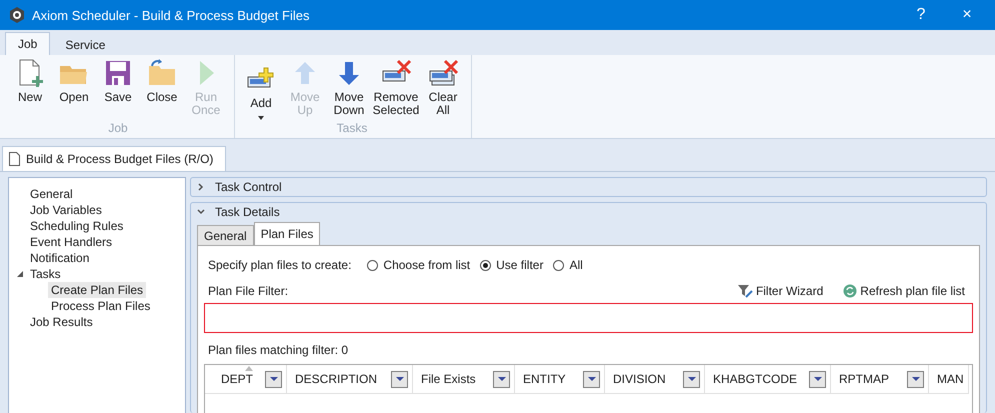  I want to click on ribbon-button: Move Down, so click(349, 89).